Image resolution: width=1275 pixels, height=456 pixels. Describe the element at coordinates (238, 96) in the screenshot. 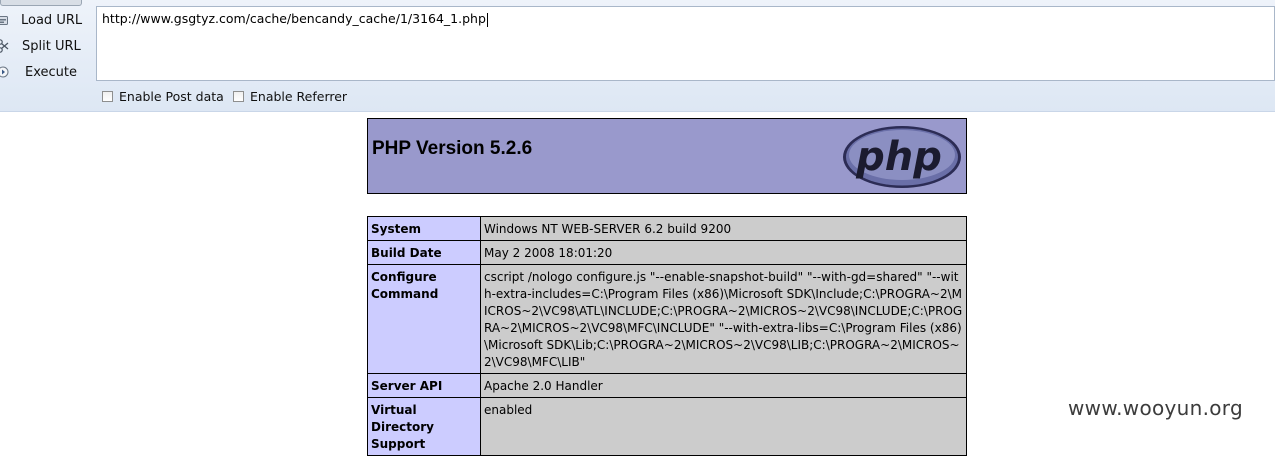

I see `enable-referrer-box` at that location.